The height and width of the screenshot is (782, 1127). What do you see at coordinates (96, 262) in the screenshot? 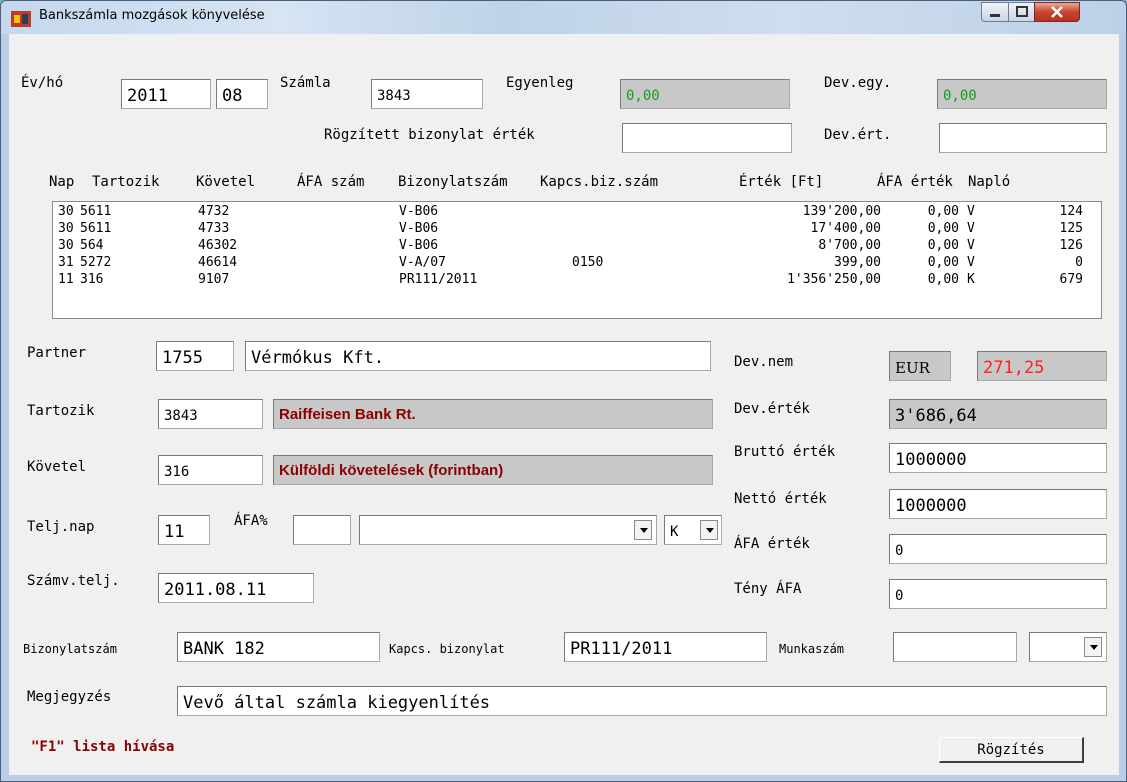
I see `cell-tartozik: 5272` at bounding box center [96, 262].